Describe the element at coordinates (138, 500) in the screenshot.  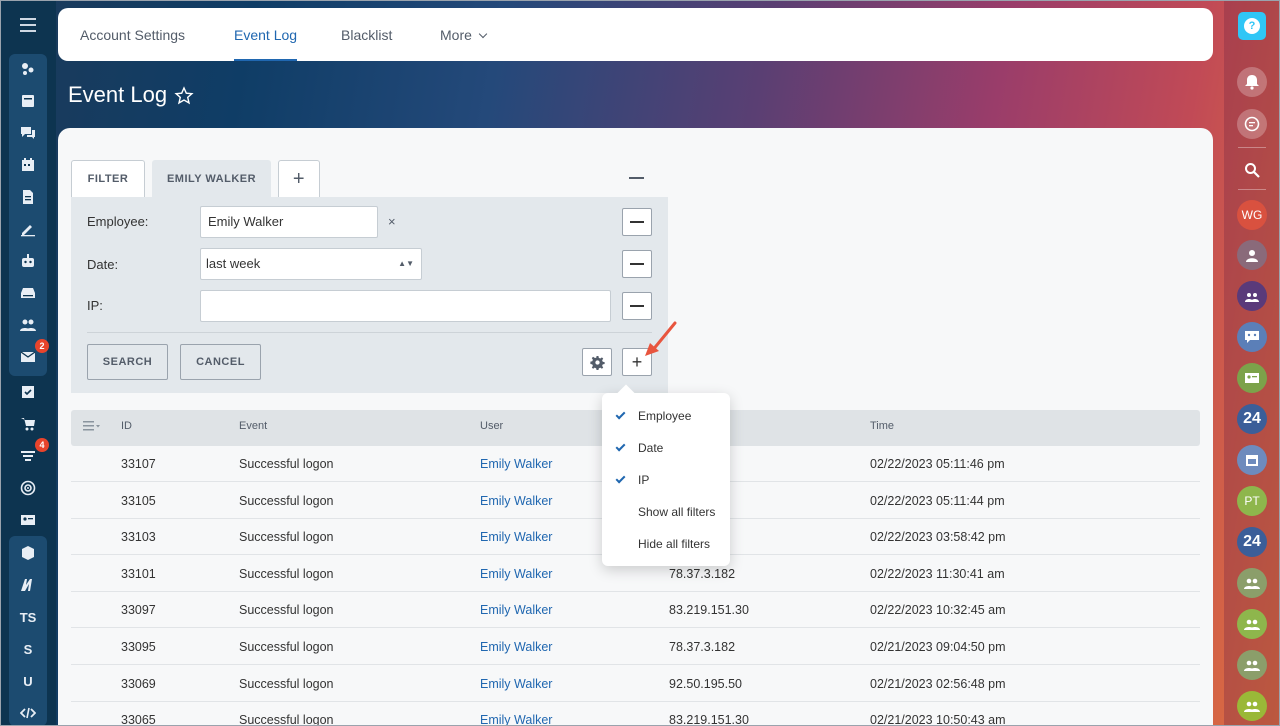
I see `cell-id: 33105` at that location.